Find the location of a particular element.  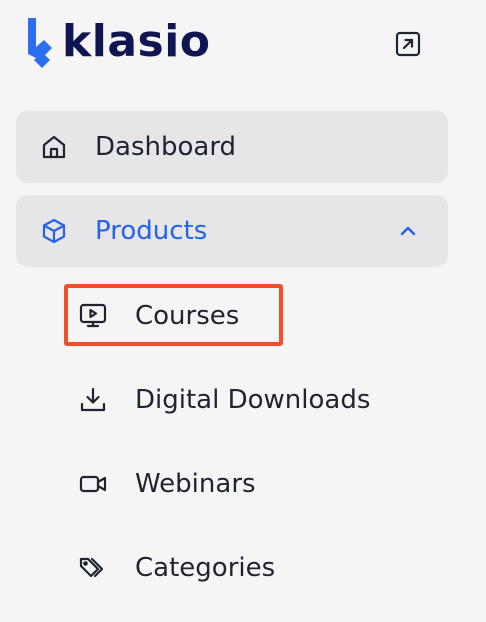

chevron-up-icon is located at coordinates (408, 231).